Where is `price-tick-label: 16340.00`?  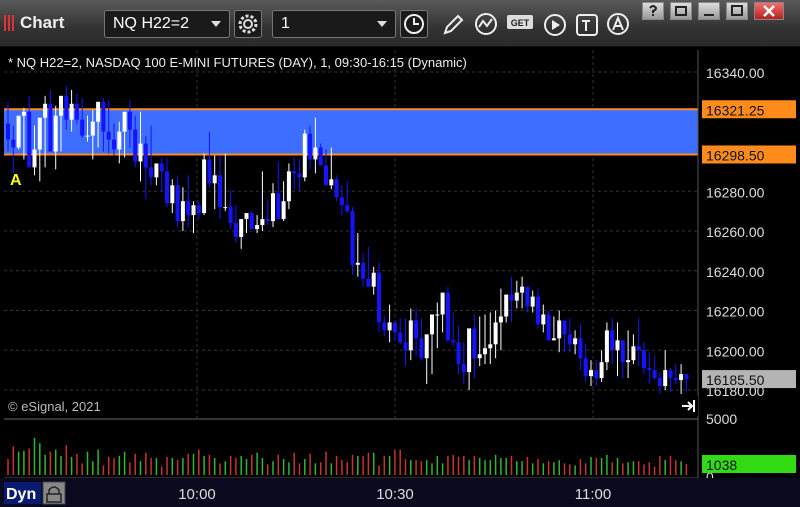
price-tick-label: 16340.00 is located at coordinates (735, 73).